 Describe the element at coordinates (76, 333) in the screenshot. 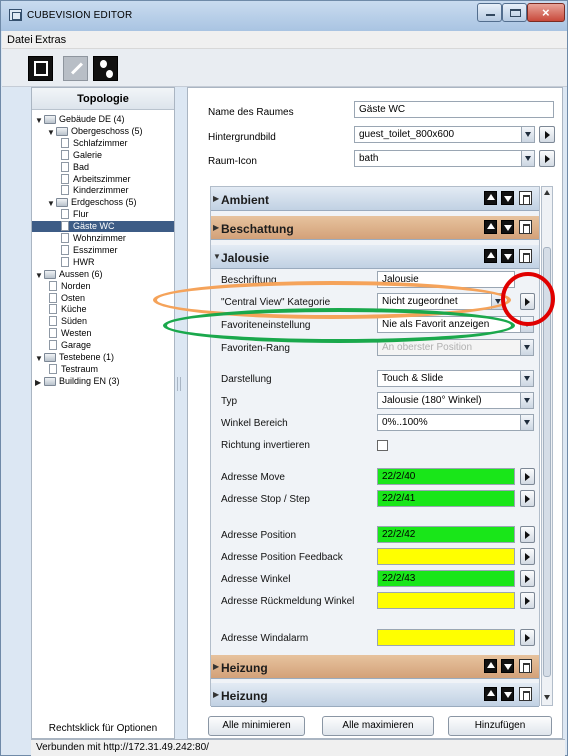

I see `tree-label: Westen` at that location.